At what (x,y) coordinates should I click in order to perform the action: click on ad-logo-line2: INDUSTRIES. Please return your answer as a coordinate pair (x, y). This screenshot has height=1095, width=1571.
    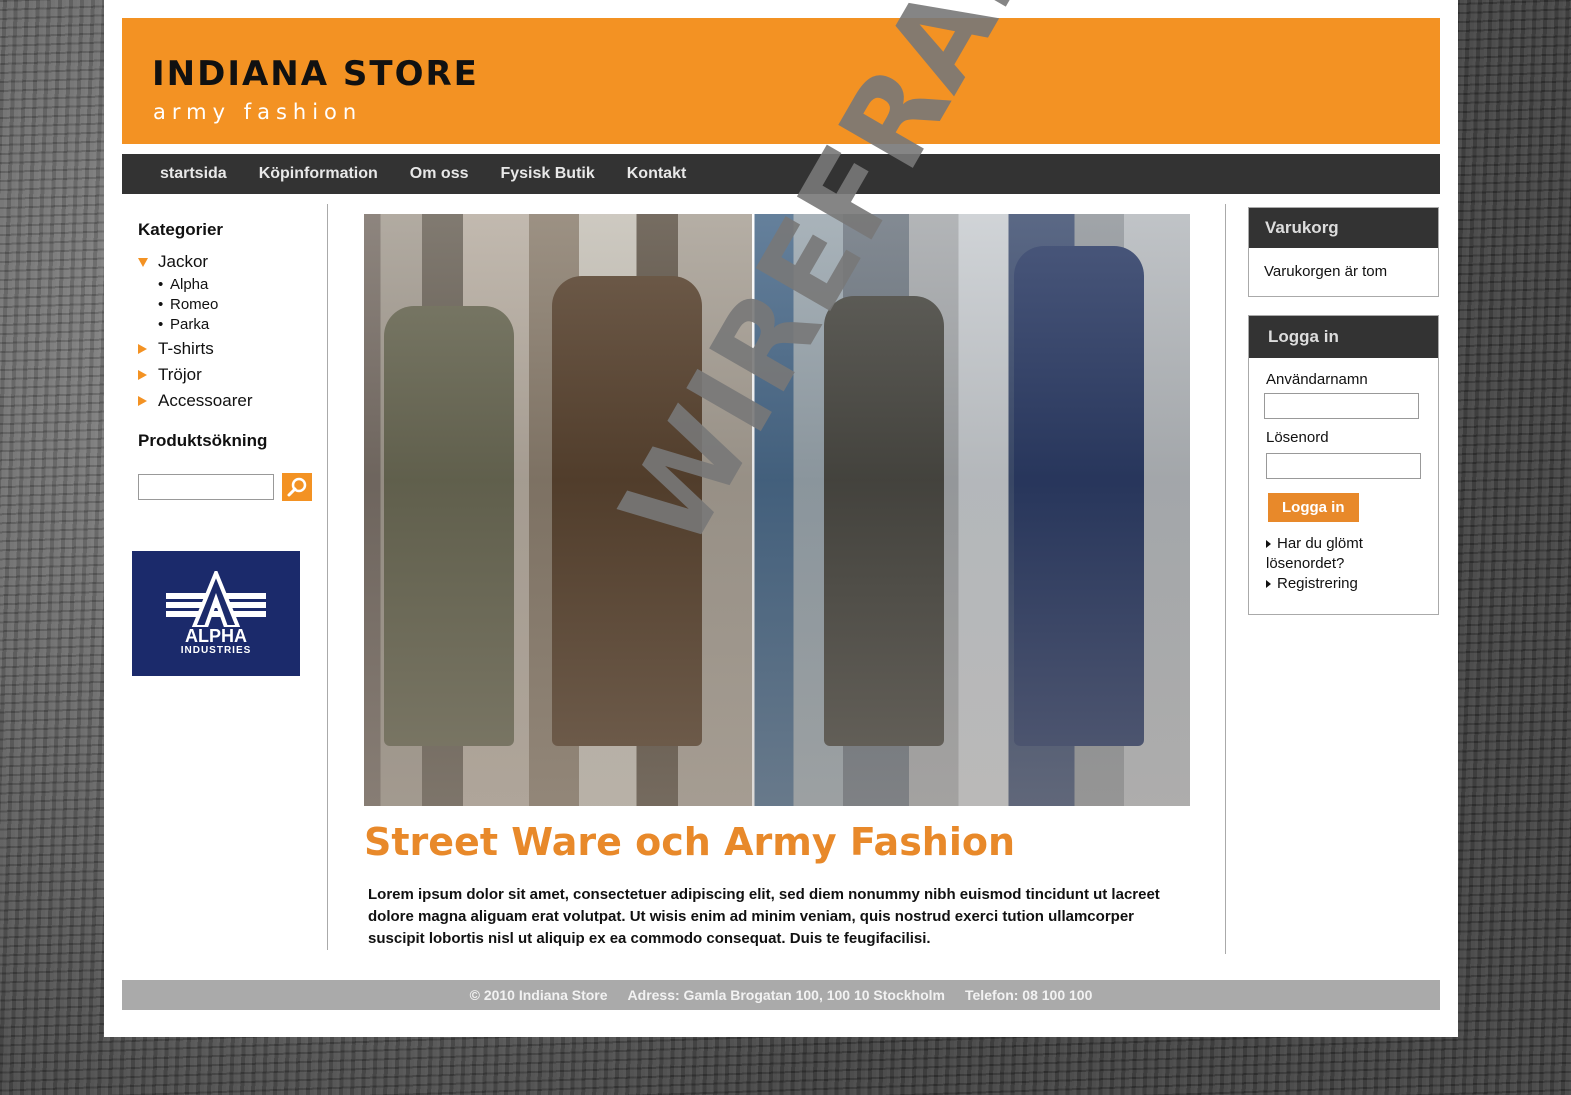
    Looking at the image, I should click on (216, 650).